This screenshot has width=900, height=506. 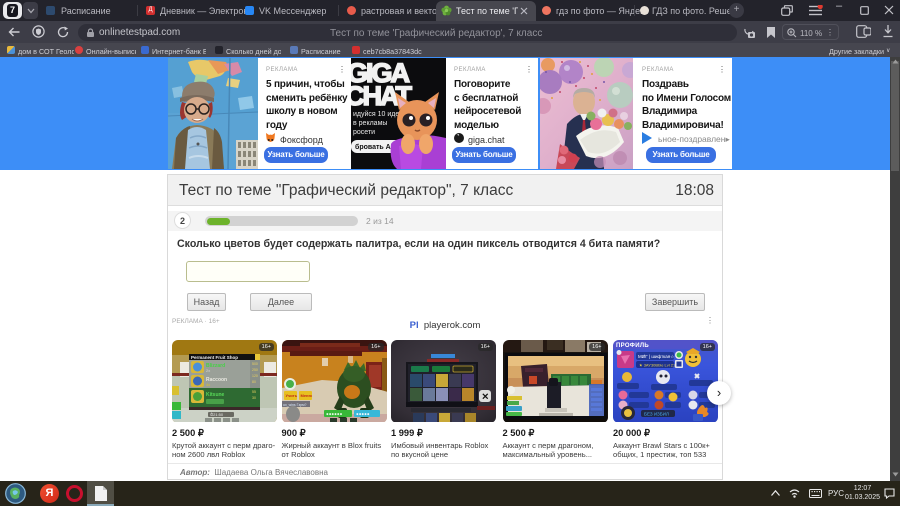 What do you see at coordinates (370, 123) in the screenshot?
I see `svg-text: в рекламы` at bounding box center [370, 123].